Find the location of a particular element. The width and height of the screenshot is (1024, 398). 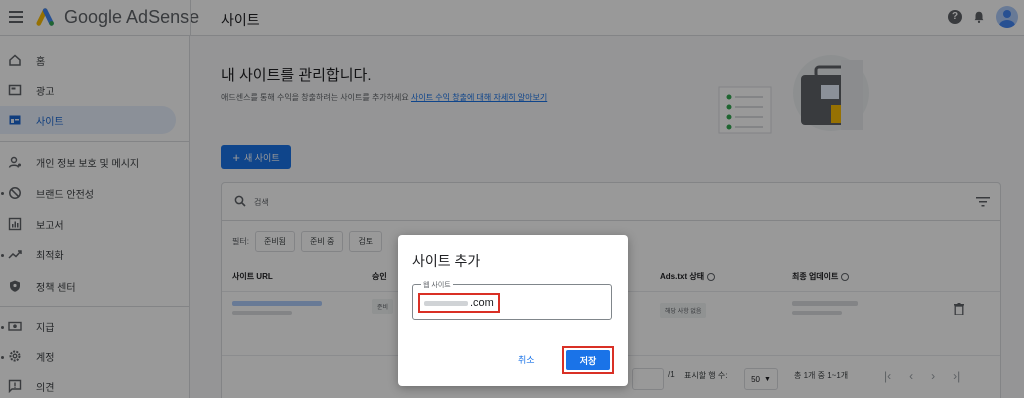

save-button: 저장 is located at coordinates (588, 360).